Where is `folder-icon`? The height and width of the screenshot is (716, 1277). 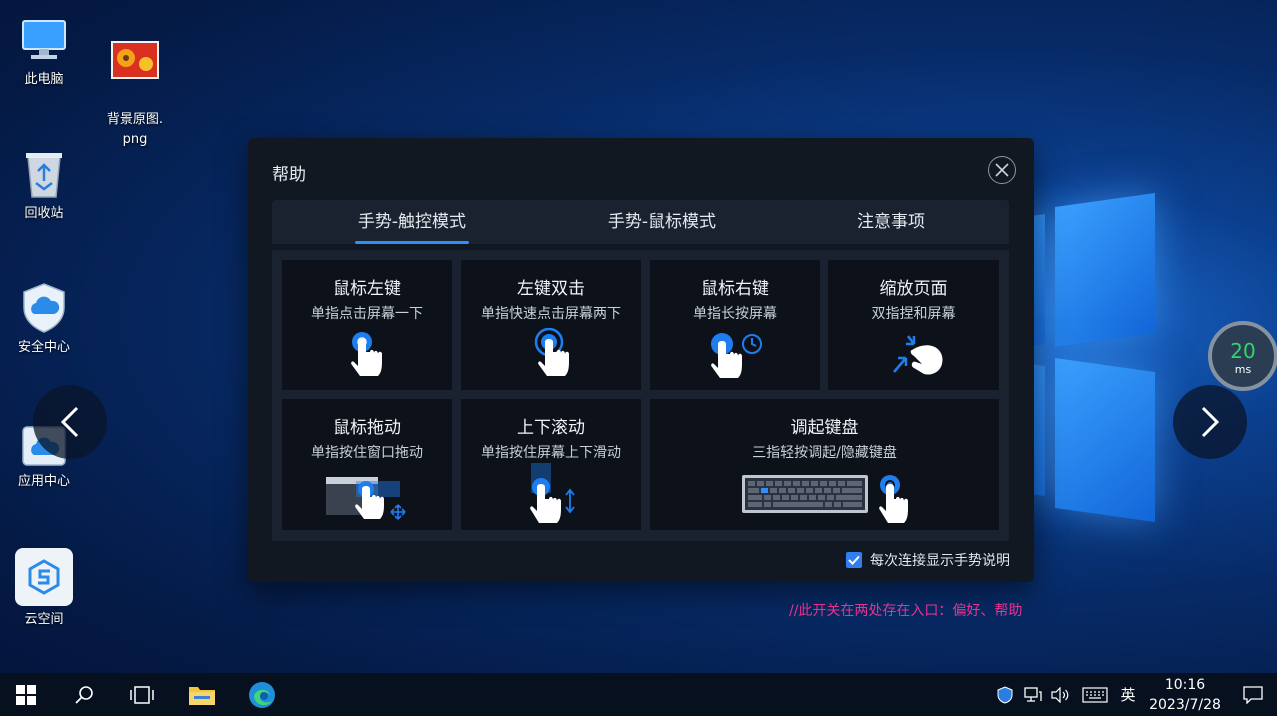
folder-icon is located at coordinates (202, 695).